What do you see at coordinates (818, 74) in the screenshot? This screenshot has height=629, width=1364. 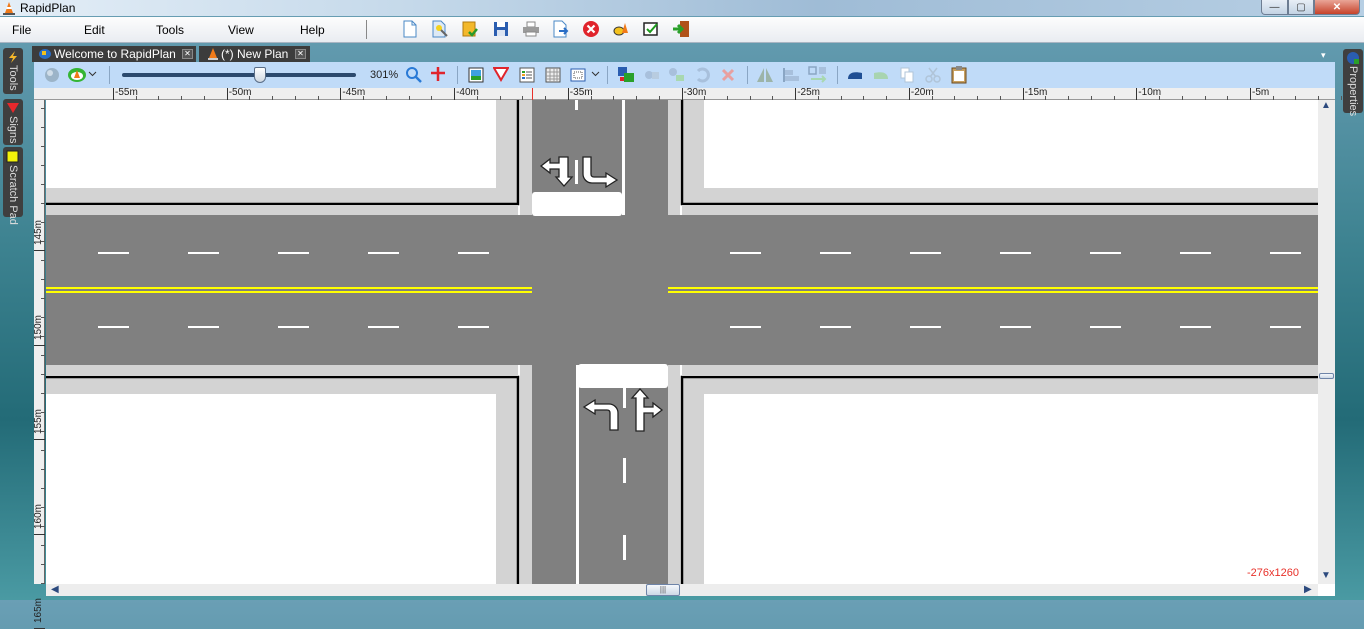 I see `distribute-icon` at bounding box center [818, 74].